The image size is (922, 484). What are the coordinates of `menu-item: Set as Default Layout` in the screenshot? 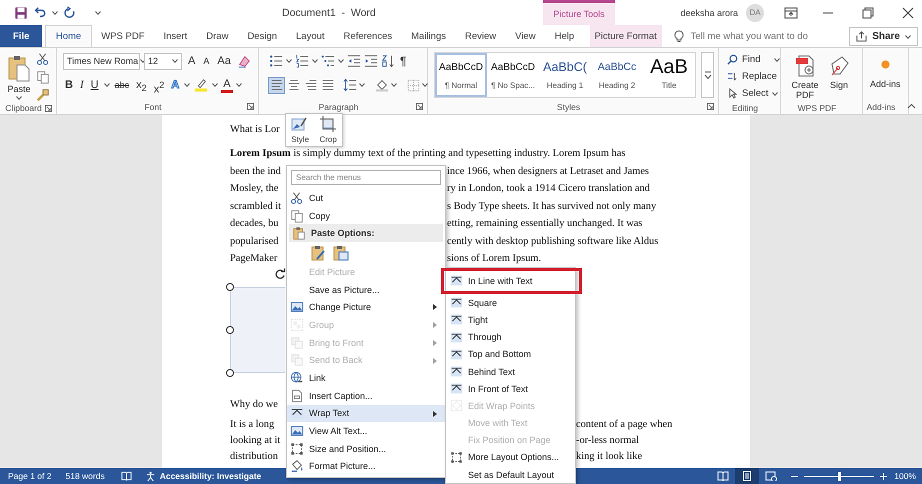 It's located at (510, 475).